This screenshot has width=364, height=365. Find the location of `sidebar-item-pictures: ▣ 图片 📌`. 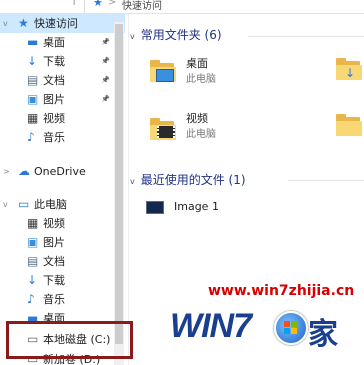

sidebar-item-pictures: ▣ 图片 📌 is located at coordinates (62, 99).